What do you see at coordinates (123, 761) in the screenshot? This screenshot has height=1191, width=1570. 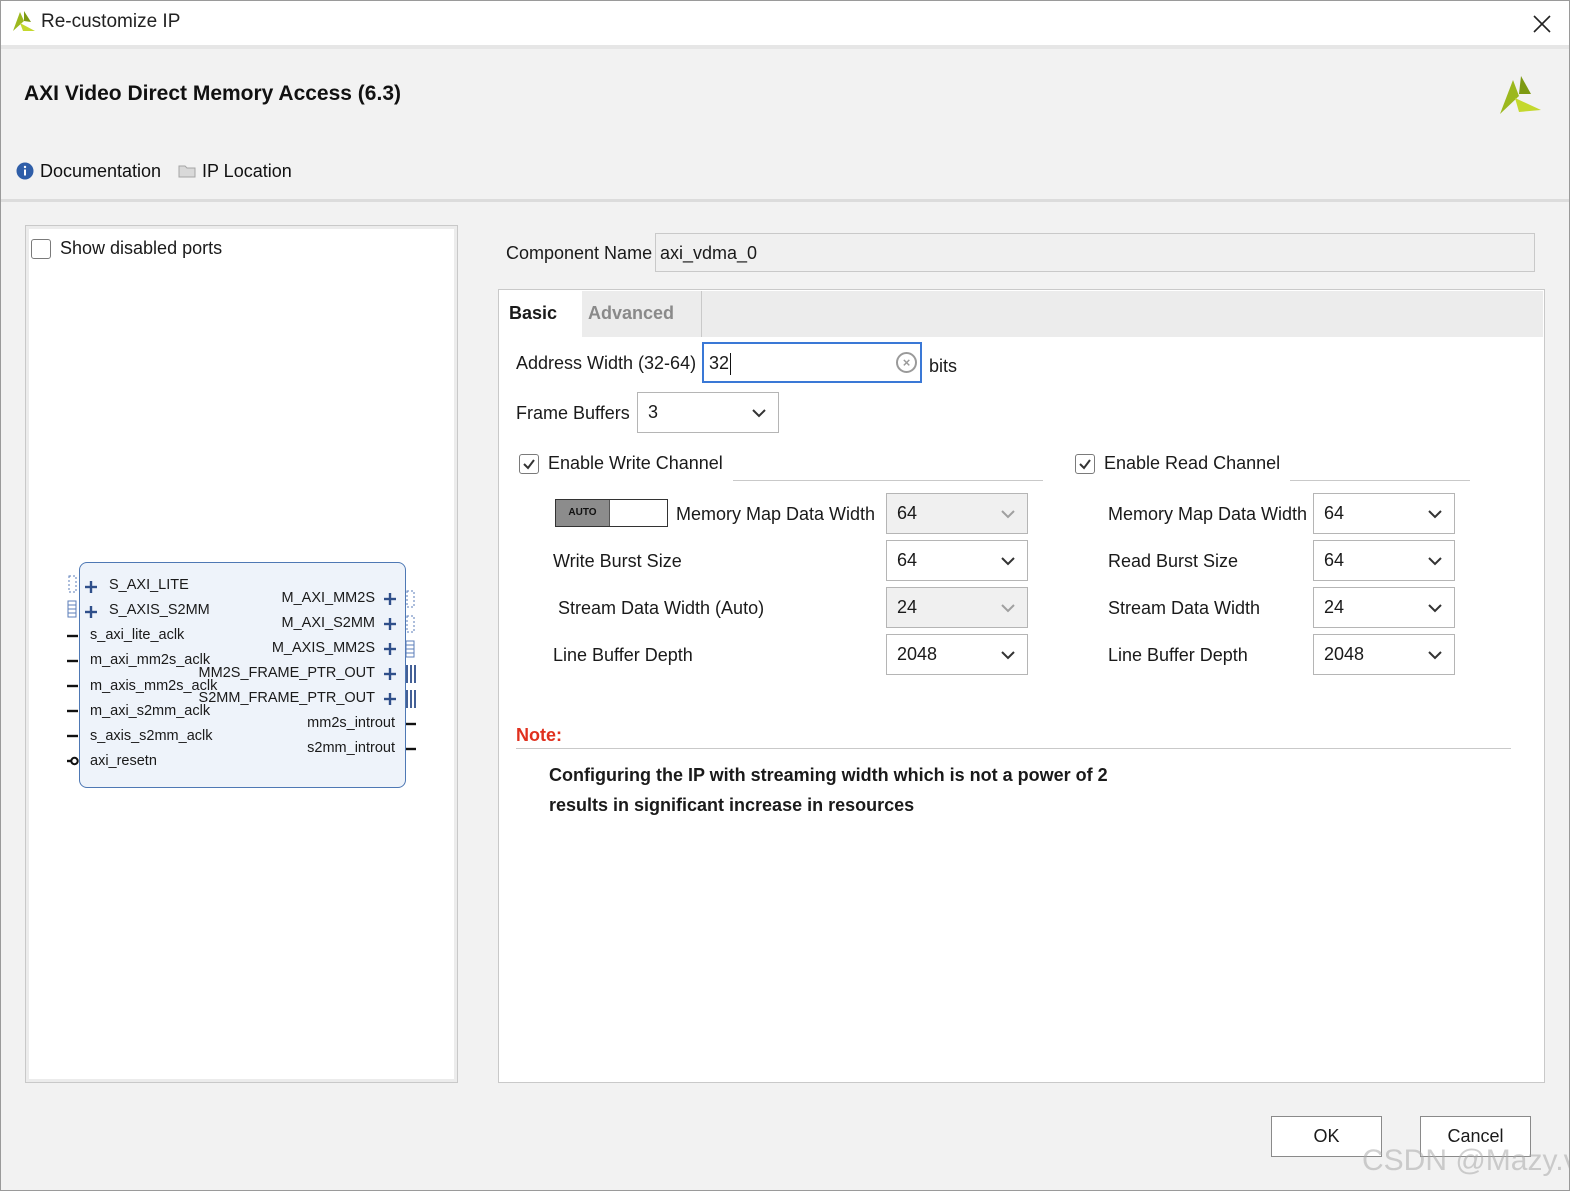 I see `port-label: axi_resetn` at bounding box center [123, 761].